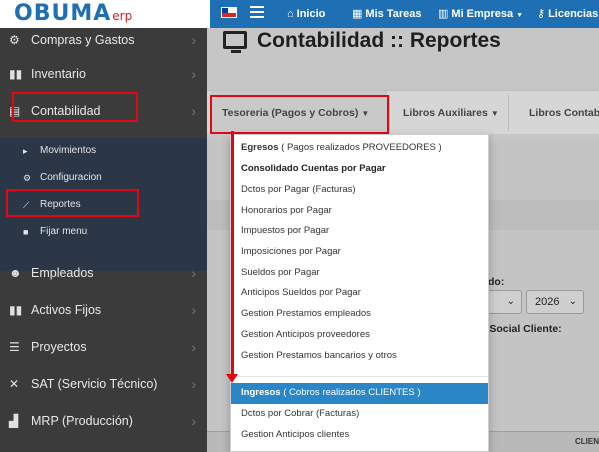 The width and height of the screenshot is (599, 452). I want to click on annotation-box-contabilidad, so click(75, 107).